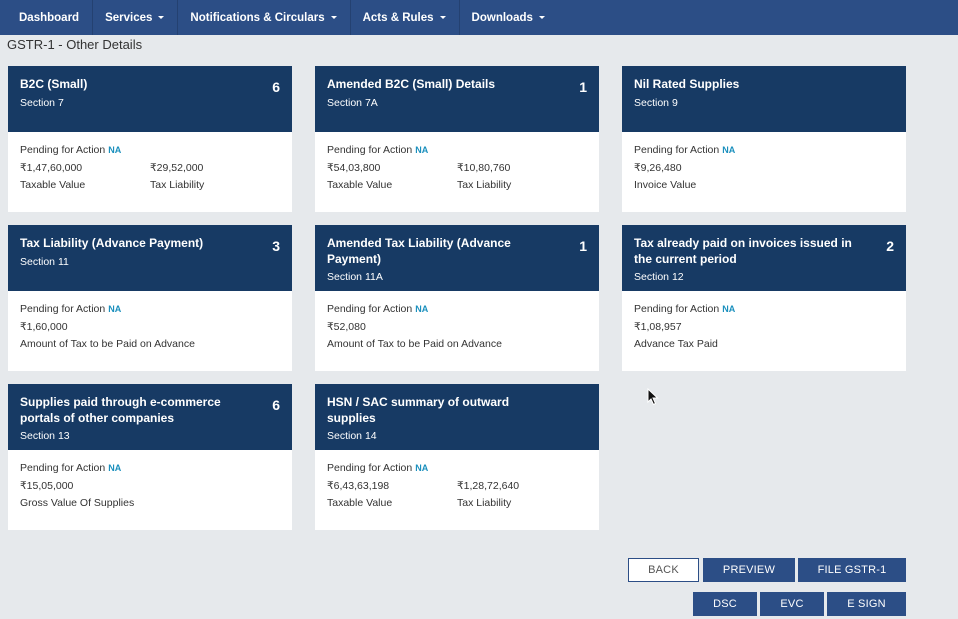 This screenshot has width=958, height=619. Describe the element at coordinates (676, 344) in the screenshot. I see `value-label: Advance Tax Paid` at that location.